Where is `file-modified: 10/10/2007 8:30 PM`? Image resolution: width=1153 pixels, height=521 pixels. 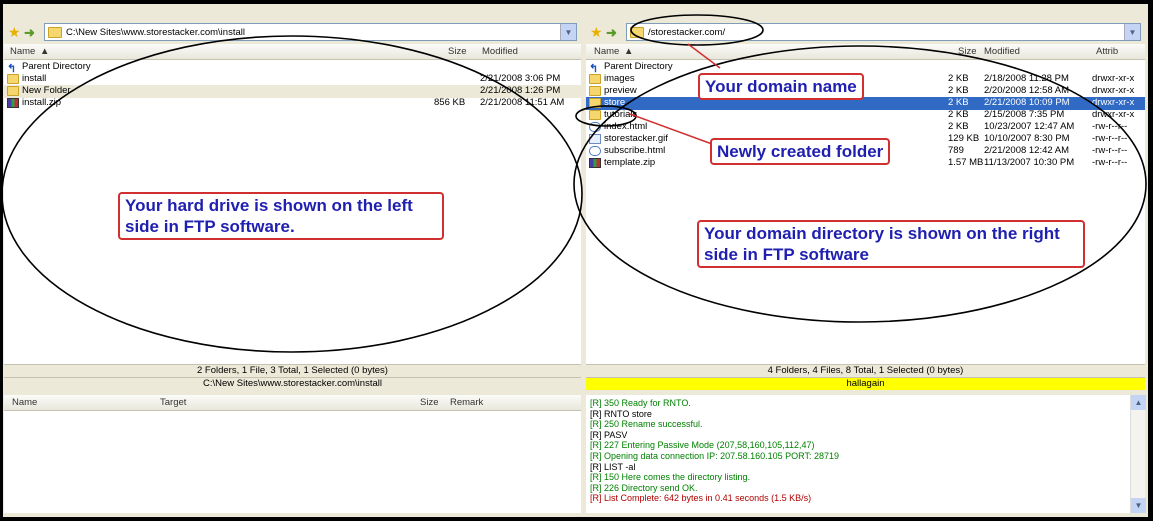
file-modified: 10/10/2007 8:30 PM is located at coordinates (1027, 138).